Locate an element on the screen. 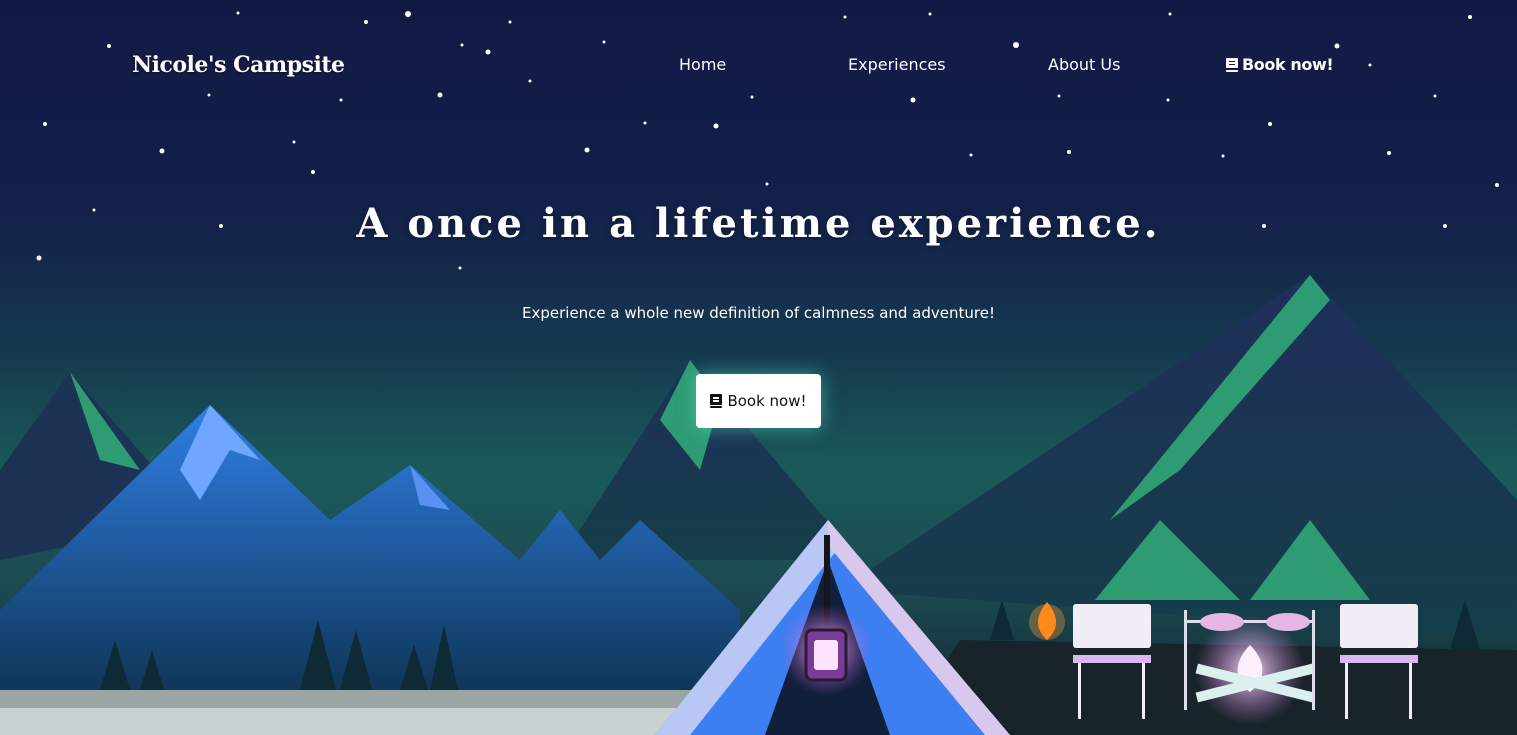  nav-home-link: Home is located at coordinates (702, 64).